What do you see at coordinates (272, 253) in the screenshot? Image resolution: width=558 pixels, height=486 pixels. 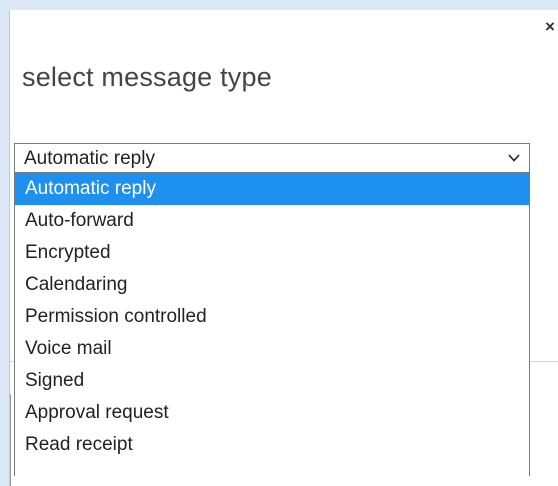 I see `option-encrypted: Encrypted` at bounding box center [272, 253].